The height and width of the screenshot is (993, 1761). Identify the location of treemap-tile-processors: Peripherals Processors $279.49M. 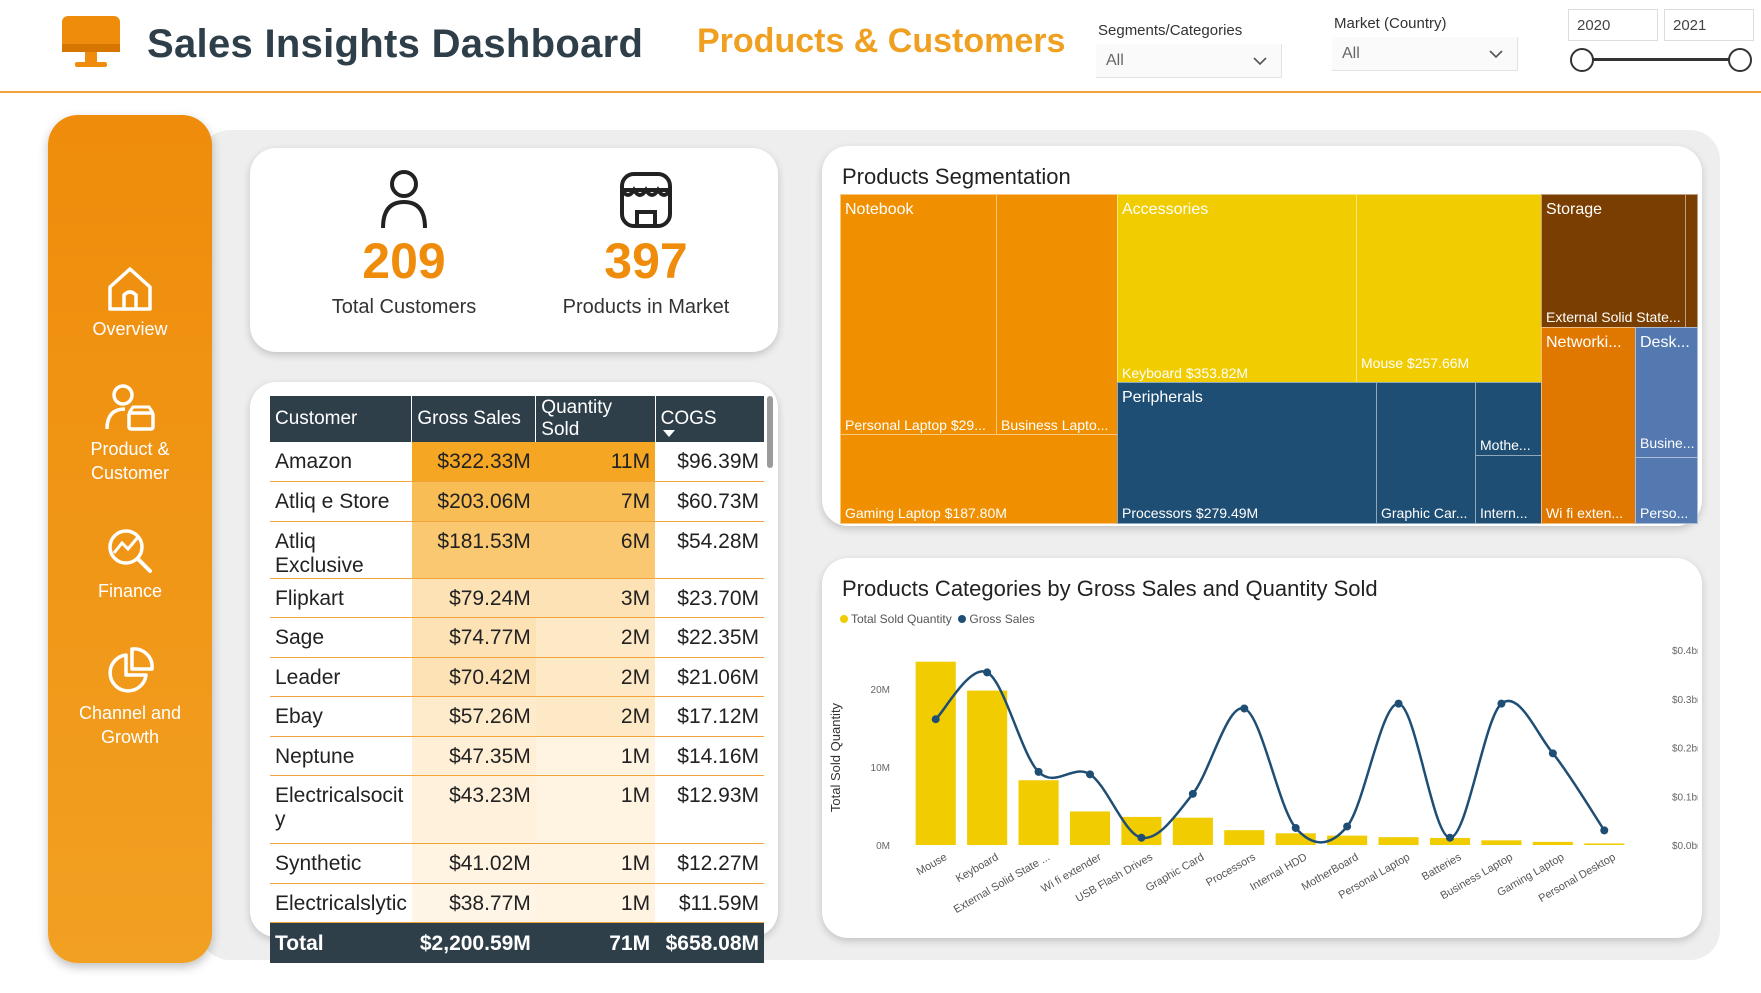
(1247, 453).